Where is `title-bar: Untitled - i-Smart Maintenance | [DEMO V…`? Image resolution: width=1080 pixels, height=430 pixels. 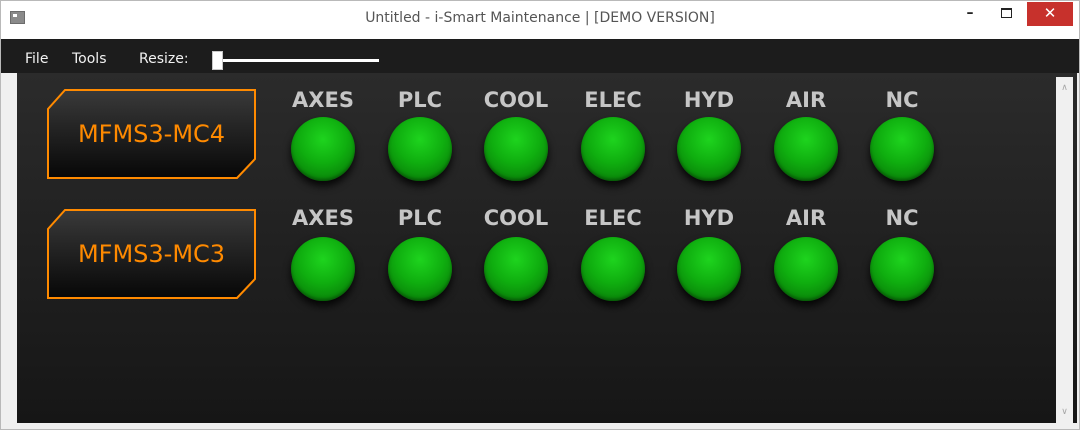
title-bar: Untitled - i-Smart Maintenance | [DEMO V… is located at coordinates (540, 20).